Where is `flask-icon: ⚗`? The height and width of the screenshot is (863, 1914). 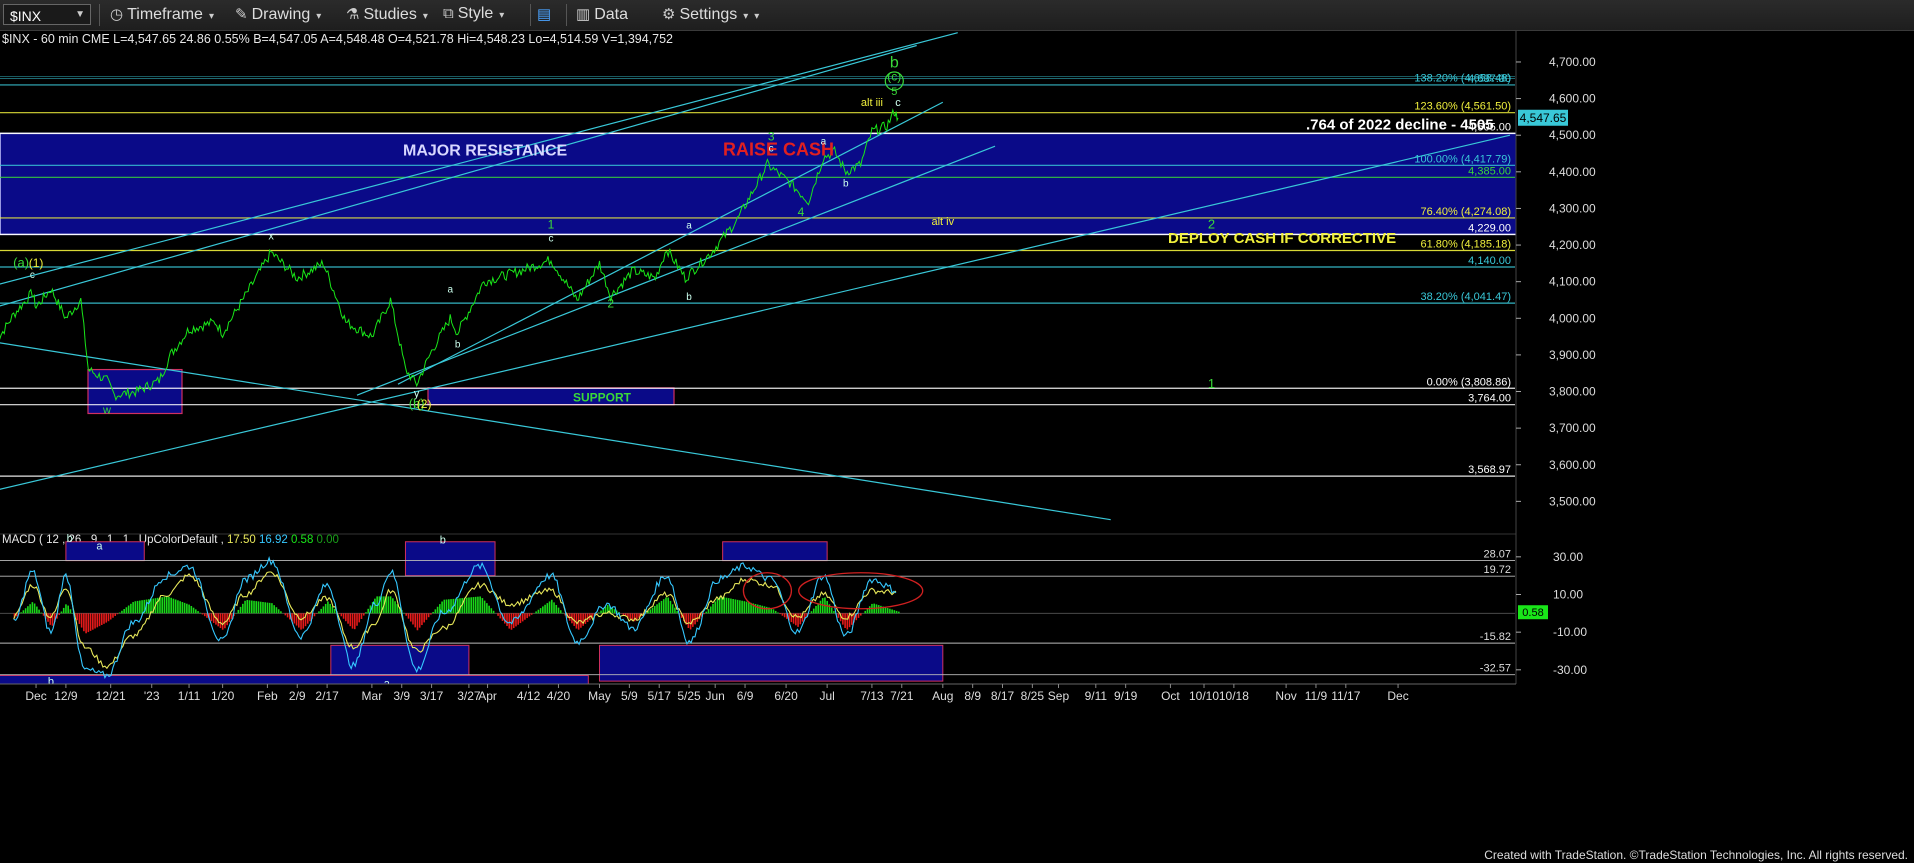
flask-icon: ⚗ is located at coordinates (353, 14).